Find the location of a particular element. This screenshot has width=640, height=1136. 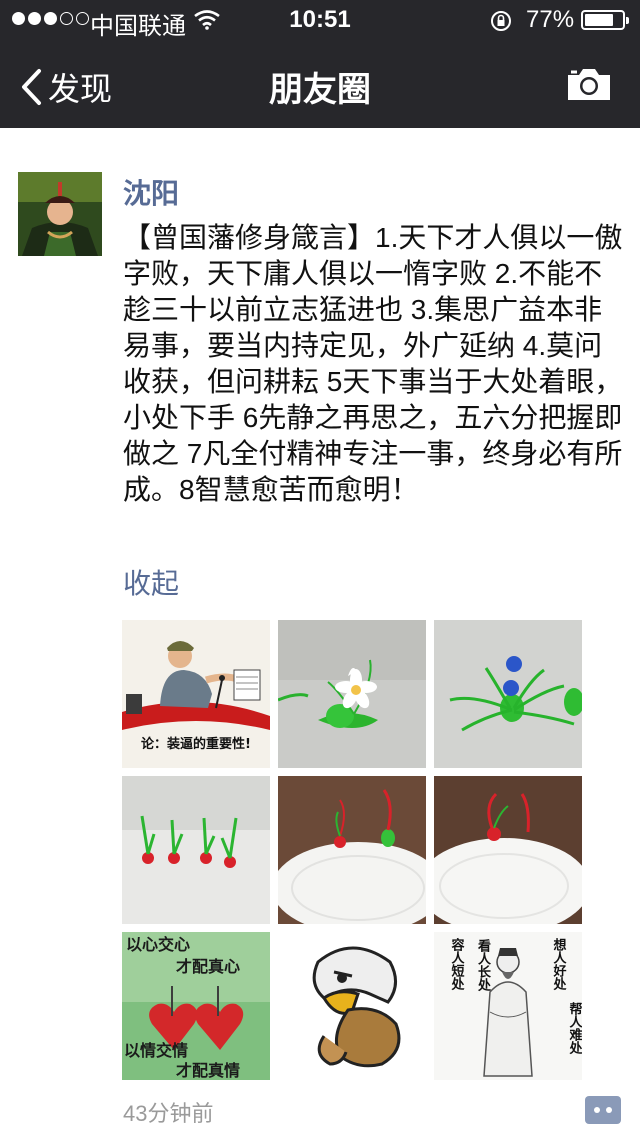

post-time: 43分钟前 is located at coordinates (168, 1113).